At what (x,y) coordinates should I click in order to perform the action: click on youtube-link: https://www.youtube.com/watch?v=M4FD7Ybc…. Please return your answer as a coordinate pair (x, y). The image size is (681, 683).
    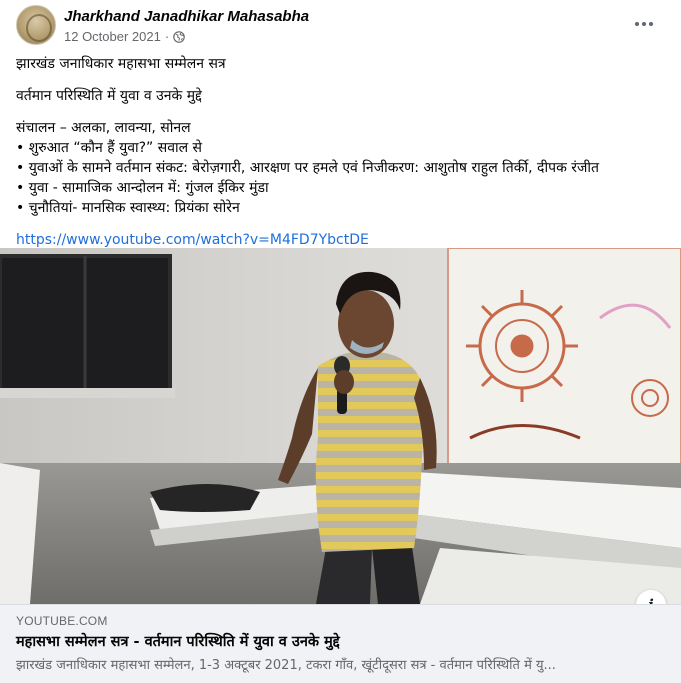
    Looking at the image, I should click on (343, 240).